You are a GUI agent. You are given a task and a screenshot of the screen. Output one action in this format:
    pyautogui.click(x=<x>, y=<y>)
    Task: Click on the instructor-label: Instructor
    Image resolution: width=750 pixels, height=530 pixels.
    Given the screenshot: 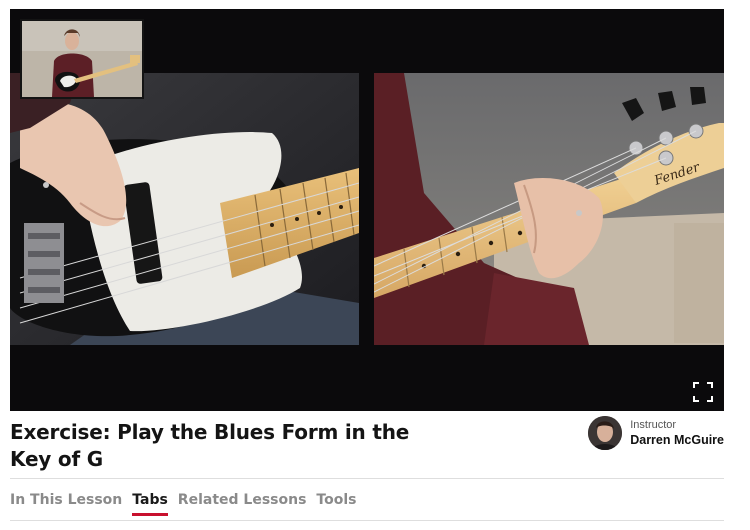 What is the action you would take?
    pyautogui.click(x=653, y=425)
    